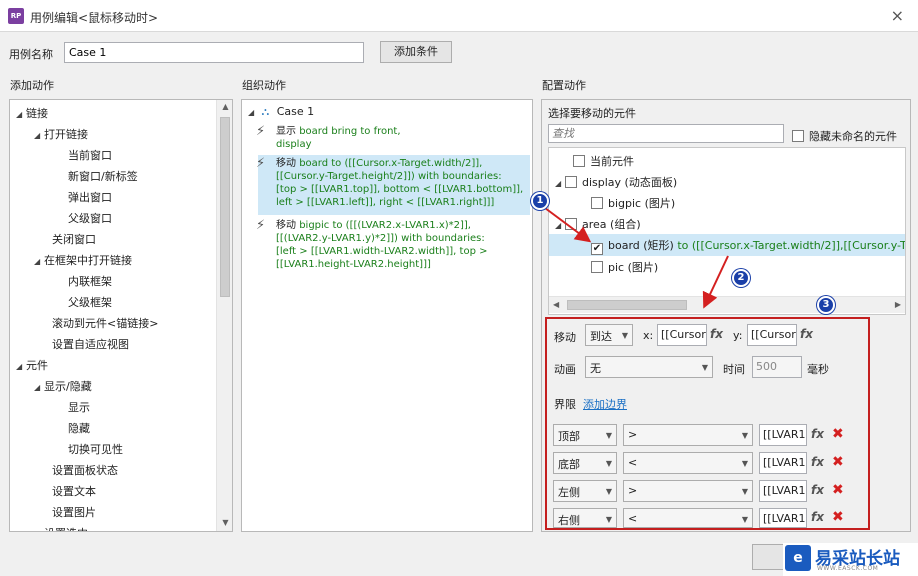  Describe the element at coordinates (85, 470) in the screenshot. I see `action-tree-item: 设置面板状态` at that location.